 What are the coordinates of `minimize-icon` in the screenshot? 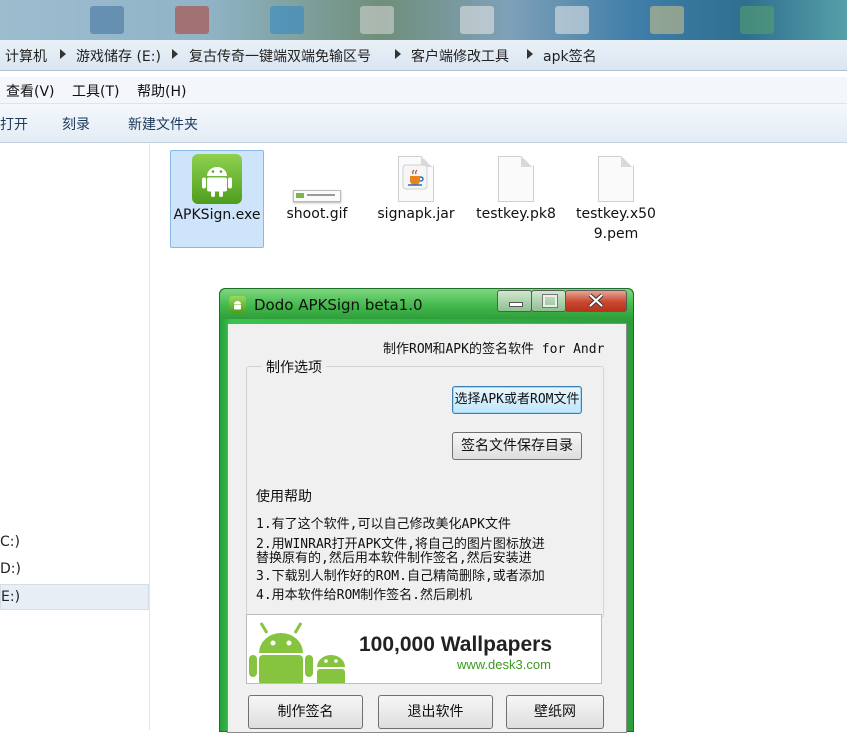 It's located at (516, 304).